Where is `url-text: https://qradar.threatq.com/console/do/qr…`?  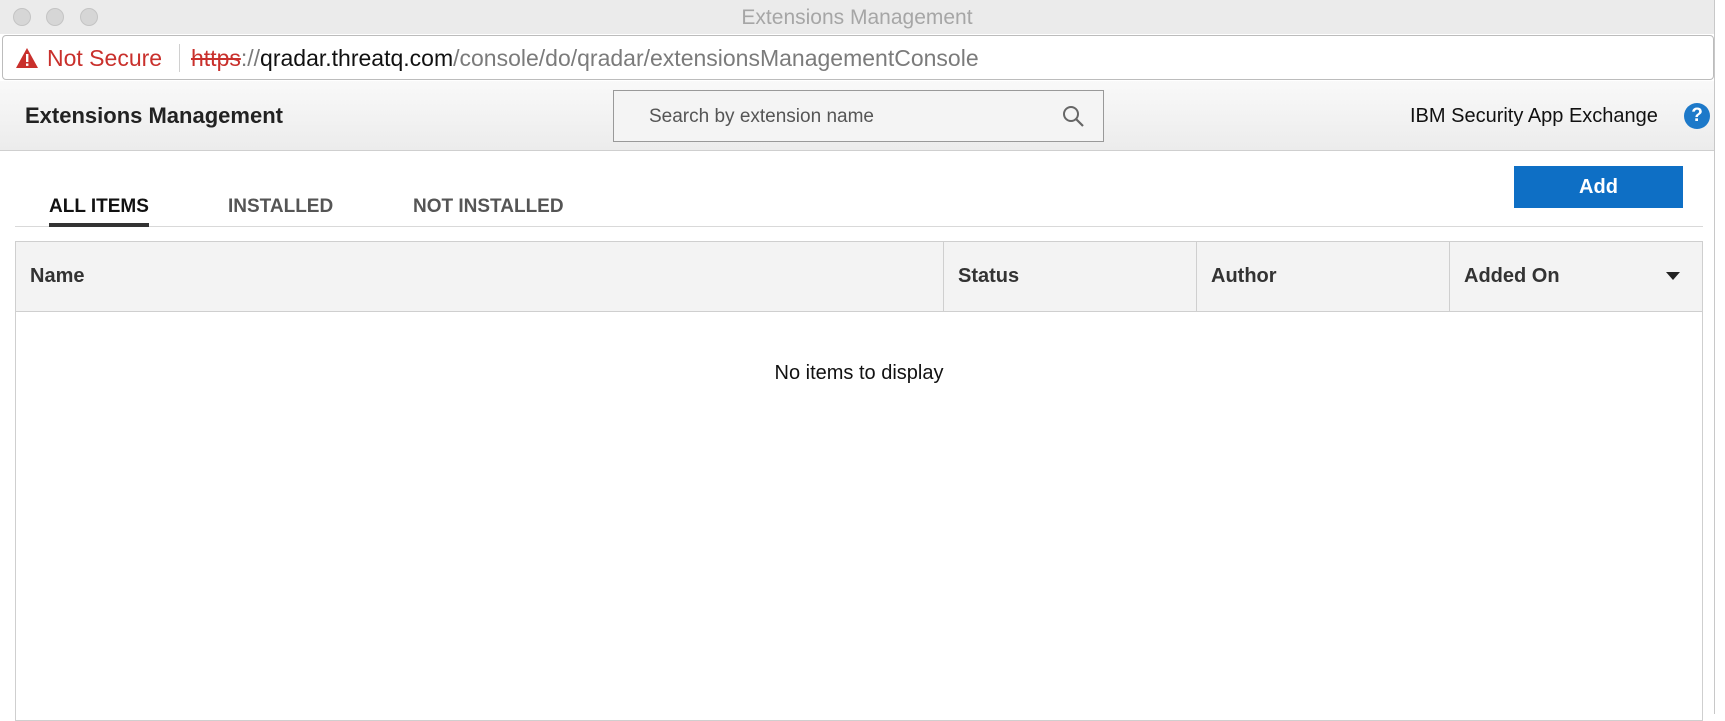
url-text: https://qradar.threatq.com/console/do/qr… is located at coordinates (585, 58).